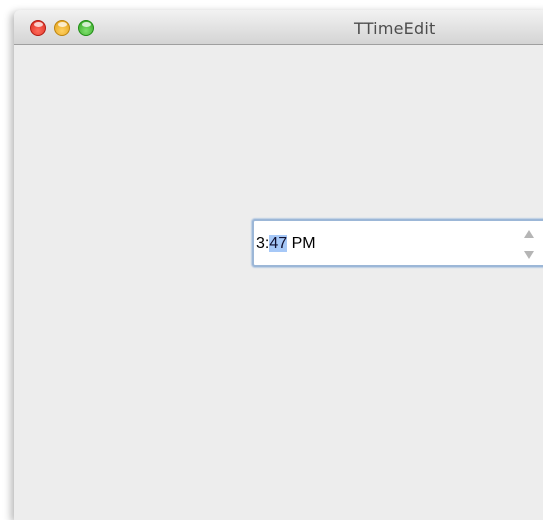 This screenshot has height=520, width=543. I want to click on ampm-section: PM, so click(301, 243).